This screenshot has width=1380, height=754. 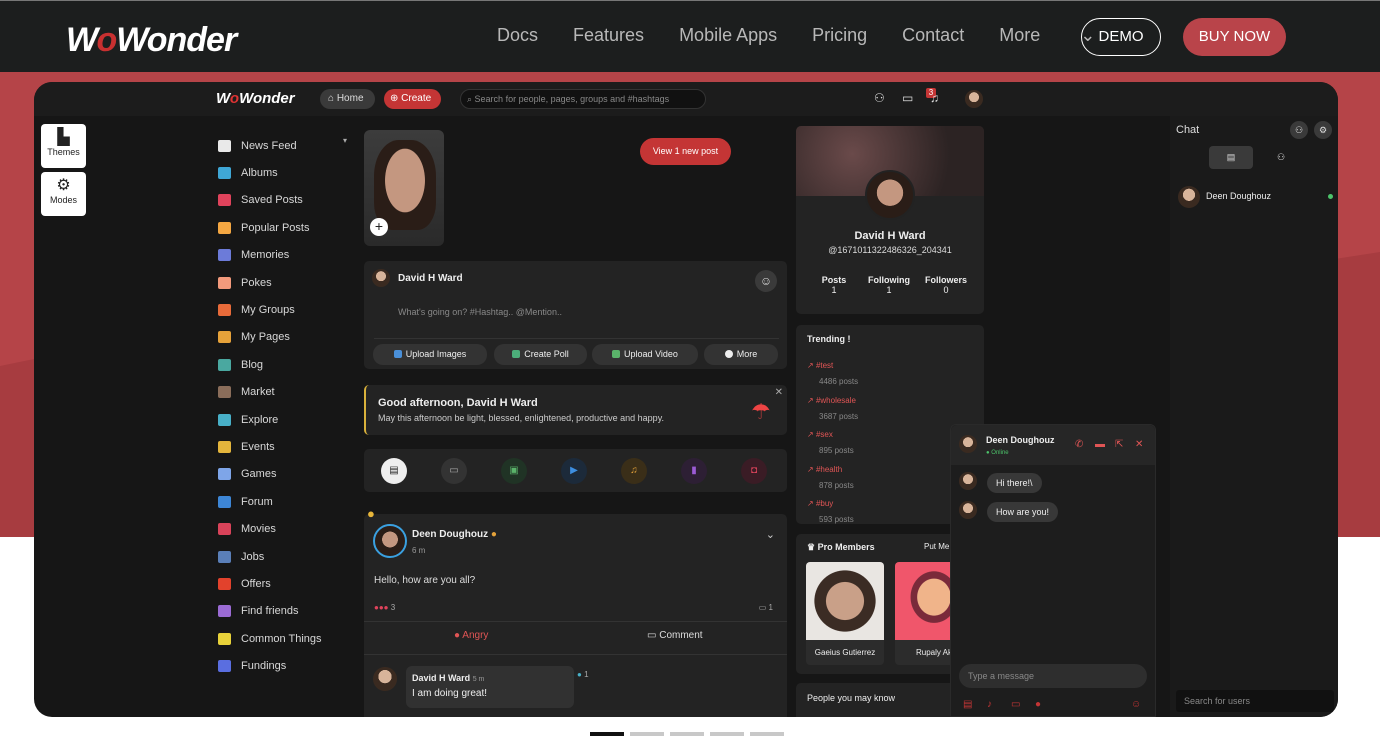 I want to click on sidebar-item: Fundings, so click(x=270, y=665).